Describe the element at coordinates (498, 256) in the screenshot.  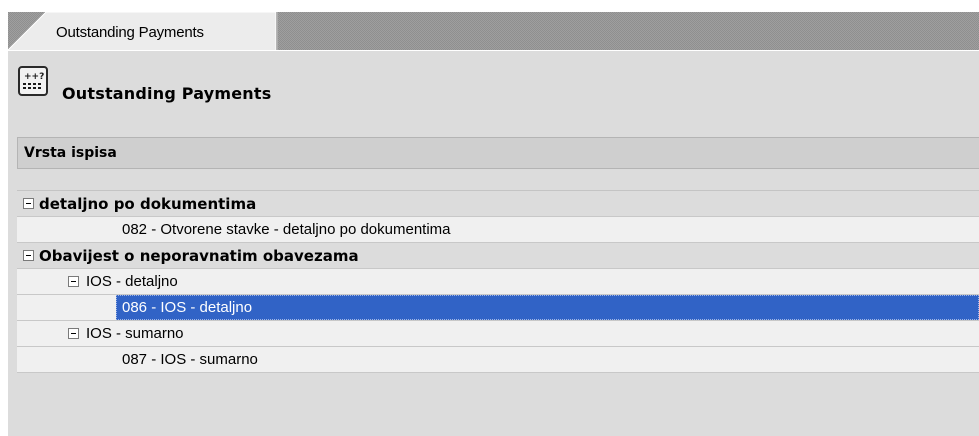
I see `tree-group: Obavijest o neporavnatim obavezama` at that location.